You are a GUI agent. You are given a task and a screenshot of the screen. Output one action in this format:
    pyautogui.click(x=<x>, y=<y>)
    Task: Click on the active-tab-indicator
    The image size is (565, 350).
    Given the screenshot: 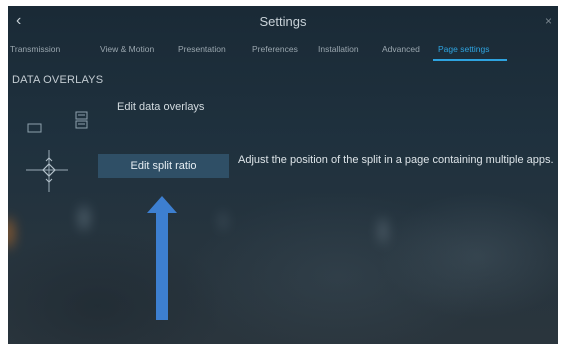 What is the action you would take?
    pyautogui.click(x=470, y=60)
    